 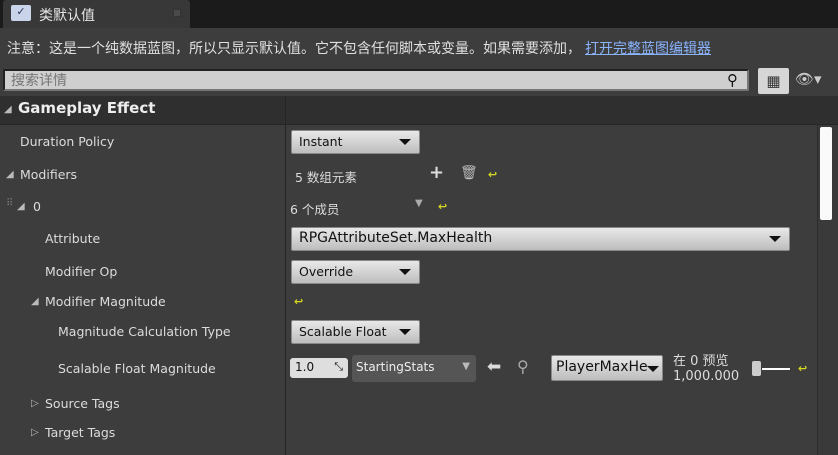 What do you see at coordinates (9, 203) in the screenshot?
I see `drag-handle-icon: ⠿` at bounding box center [9, 203].